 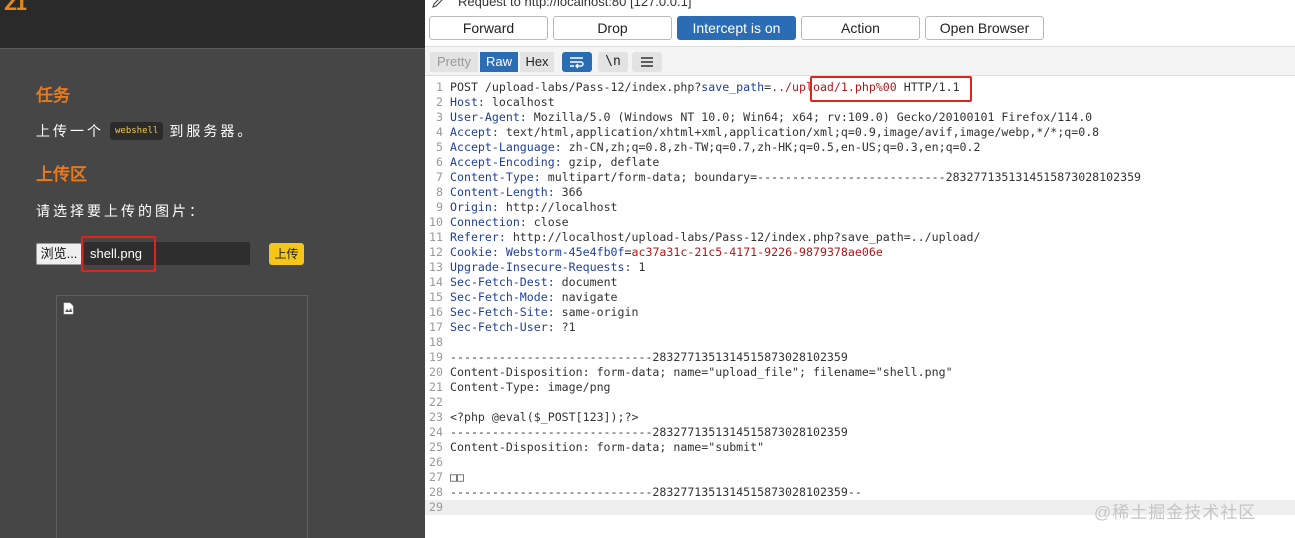 What do you see at coordinates (577, 62) in the screenshot?
I see `wrap-lines-icon` at bounding box center [577, 62].